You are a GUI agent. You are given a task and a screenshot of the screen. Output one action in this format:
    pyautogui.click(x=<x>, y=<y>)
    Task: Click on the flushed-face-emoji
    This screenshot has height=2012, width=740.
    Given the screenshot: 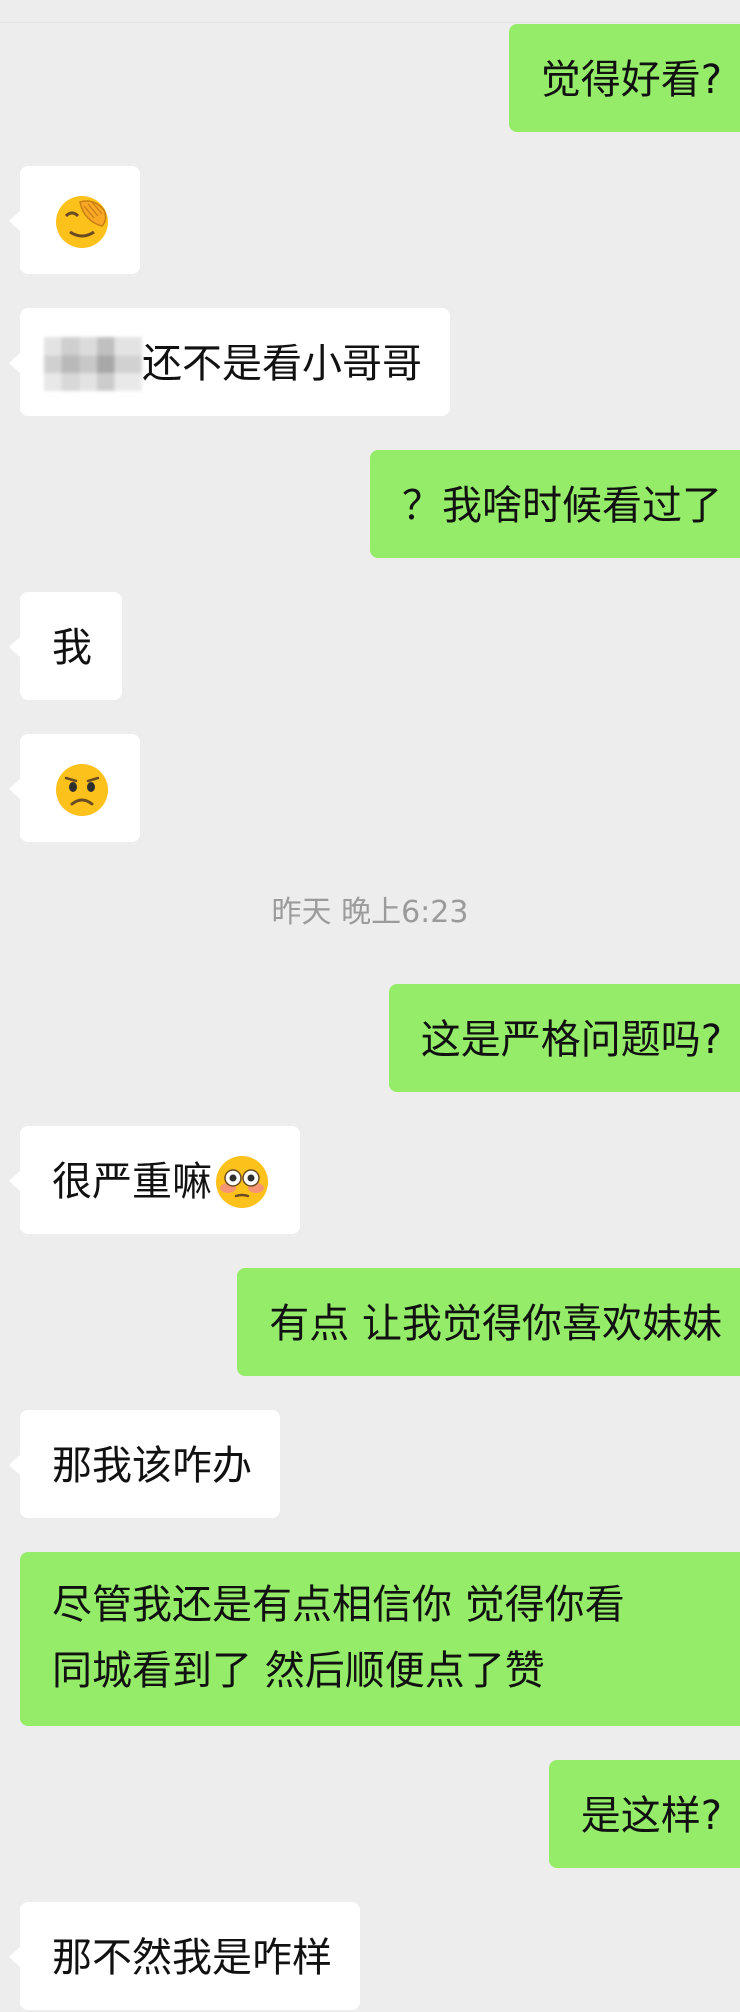 What is the action you would take?
    pyautogui.click(x=242, y=1182)
    